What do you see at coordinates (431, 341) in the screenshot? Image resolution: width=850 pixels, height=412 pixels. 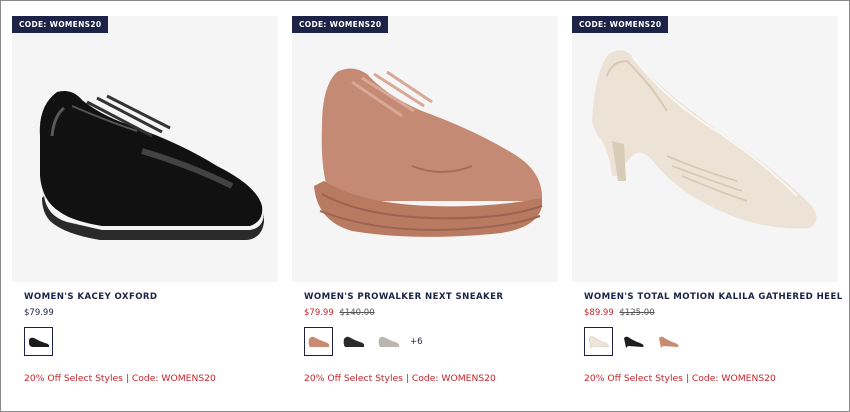 I see `color-swatches: +6` at bounding box center [431, 341].